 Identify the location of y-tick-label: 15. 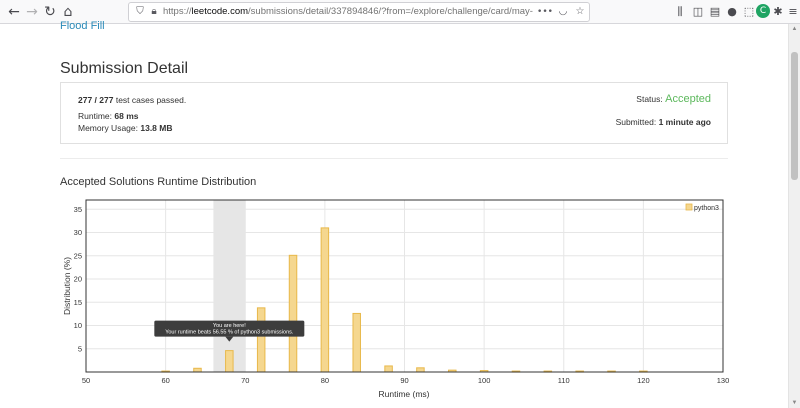
(78, 302).